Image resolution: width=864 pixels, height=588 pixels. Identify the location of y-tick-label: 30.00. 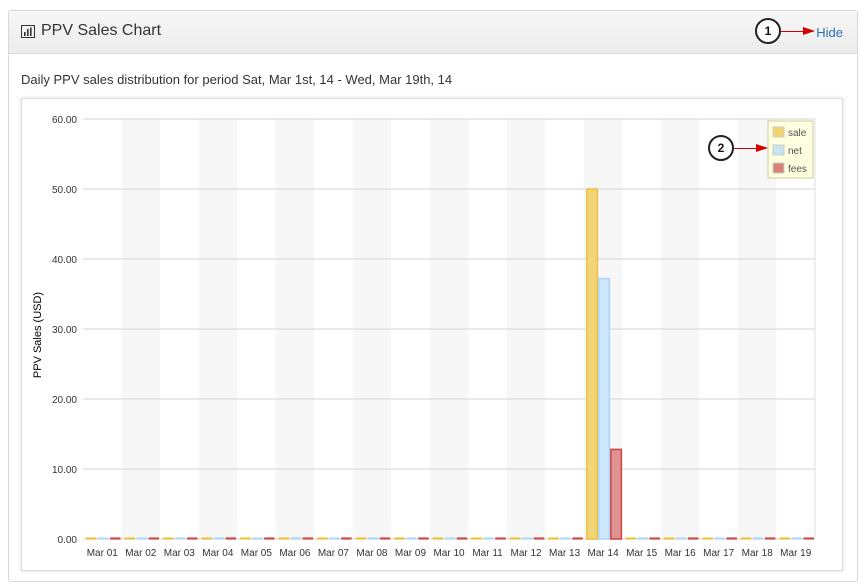
(64, 330).